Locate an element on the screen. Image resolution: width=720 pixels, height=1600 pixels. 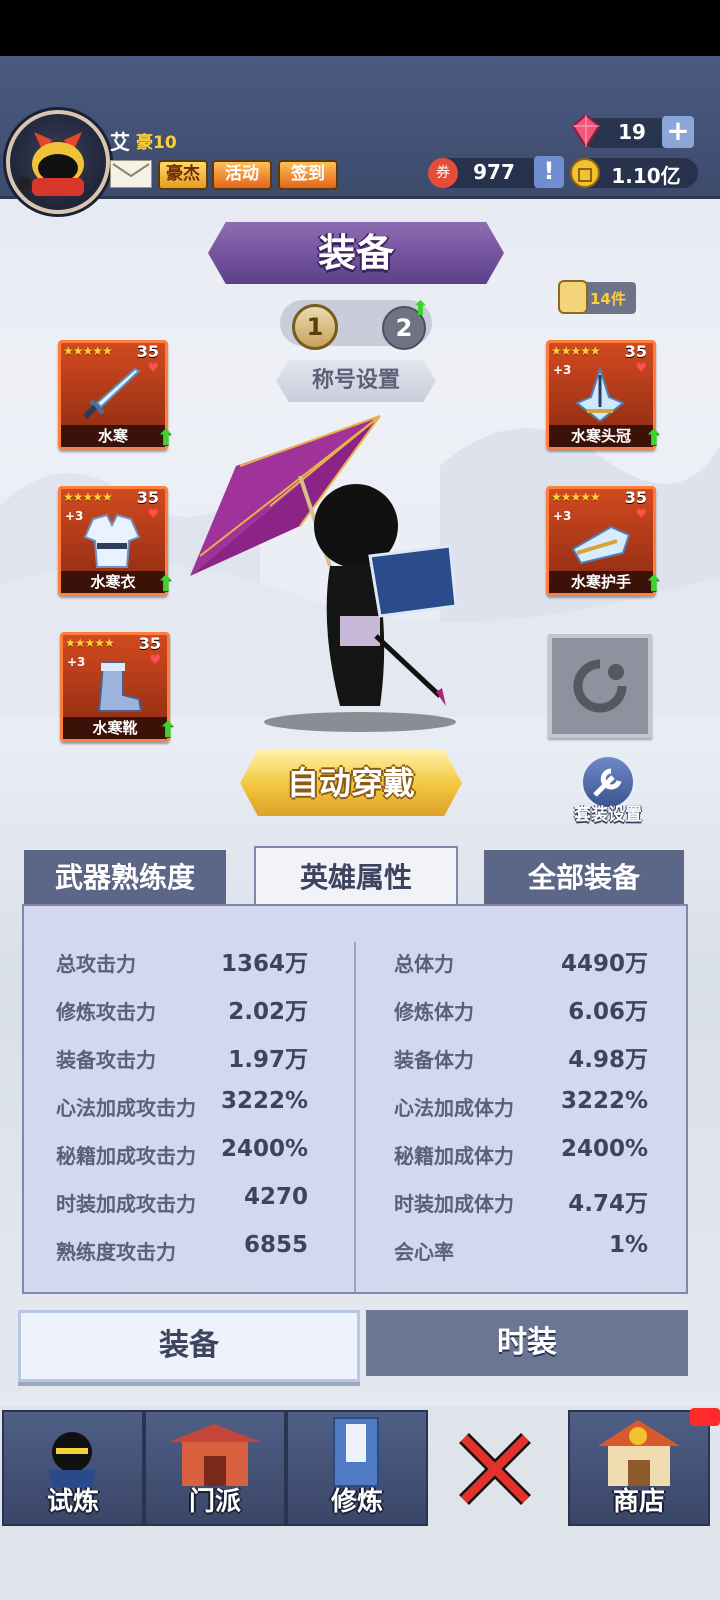
robe-icon is located at coordinates (112, 540).